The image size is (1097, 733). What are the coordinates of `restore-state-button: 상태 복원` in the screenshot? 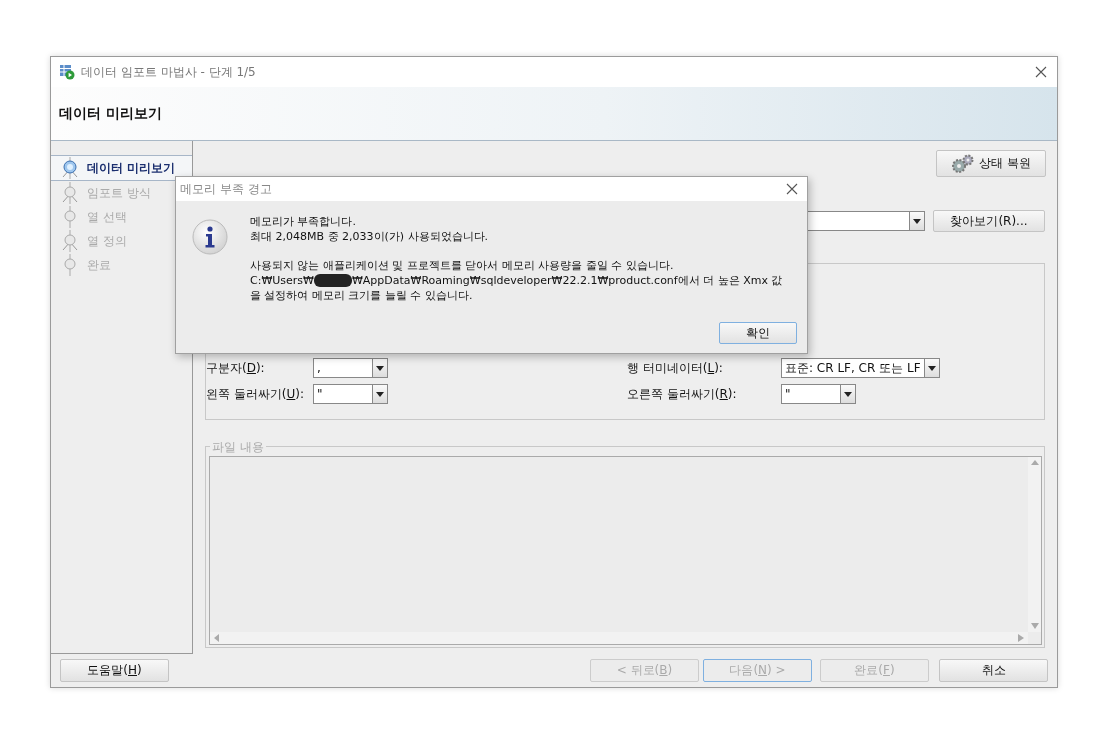 It's located at (991, 163).